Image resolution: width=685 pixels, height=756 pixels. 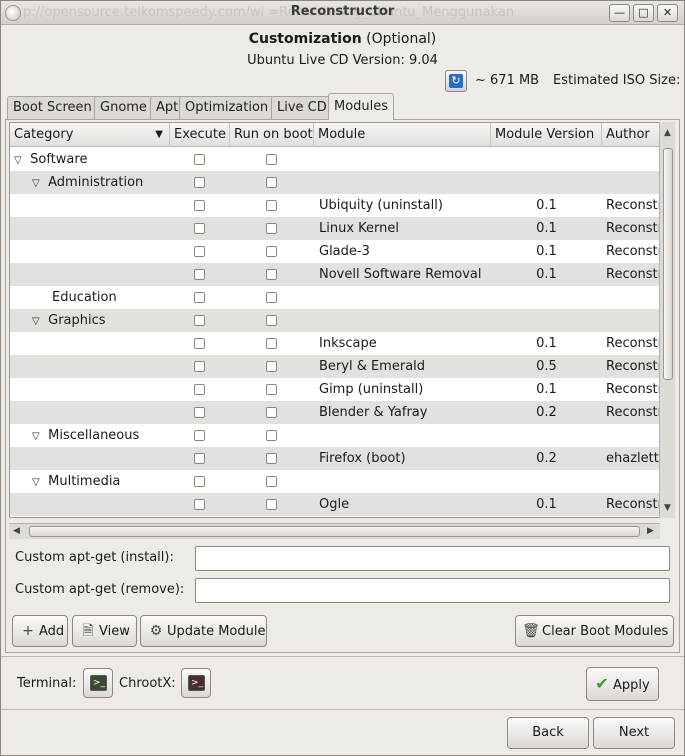 I want to click on chrootx-button: >_, so click(x=196, y=683).